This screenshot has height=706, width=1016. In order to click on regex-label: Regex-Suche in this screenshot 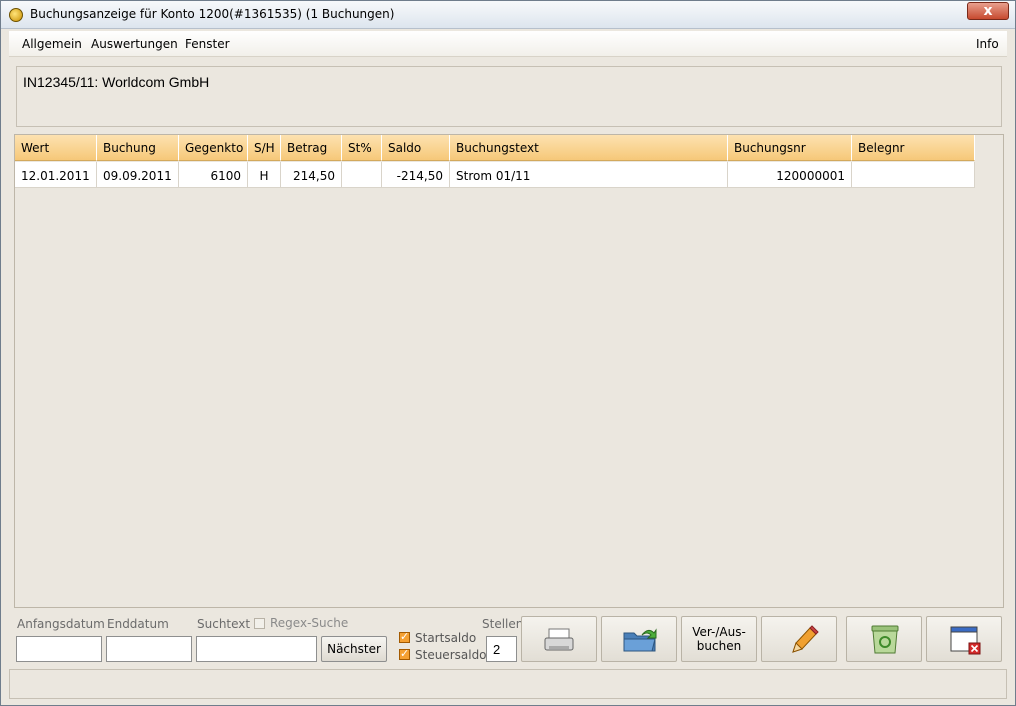, I will do `click(309, 623)`.